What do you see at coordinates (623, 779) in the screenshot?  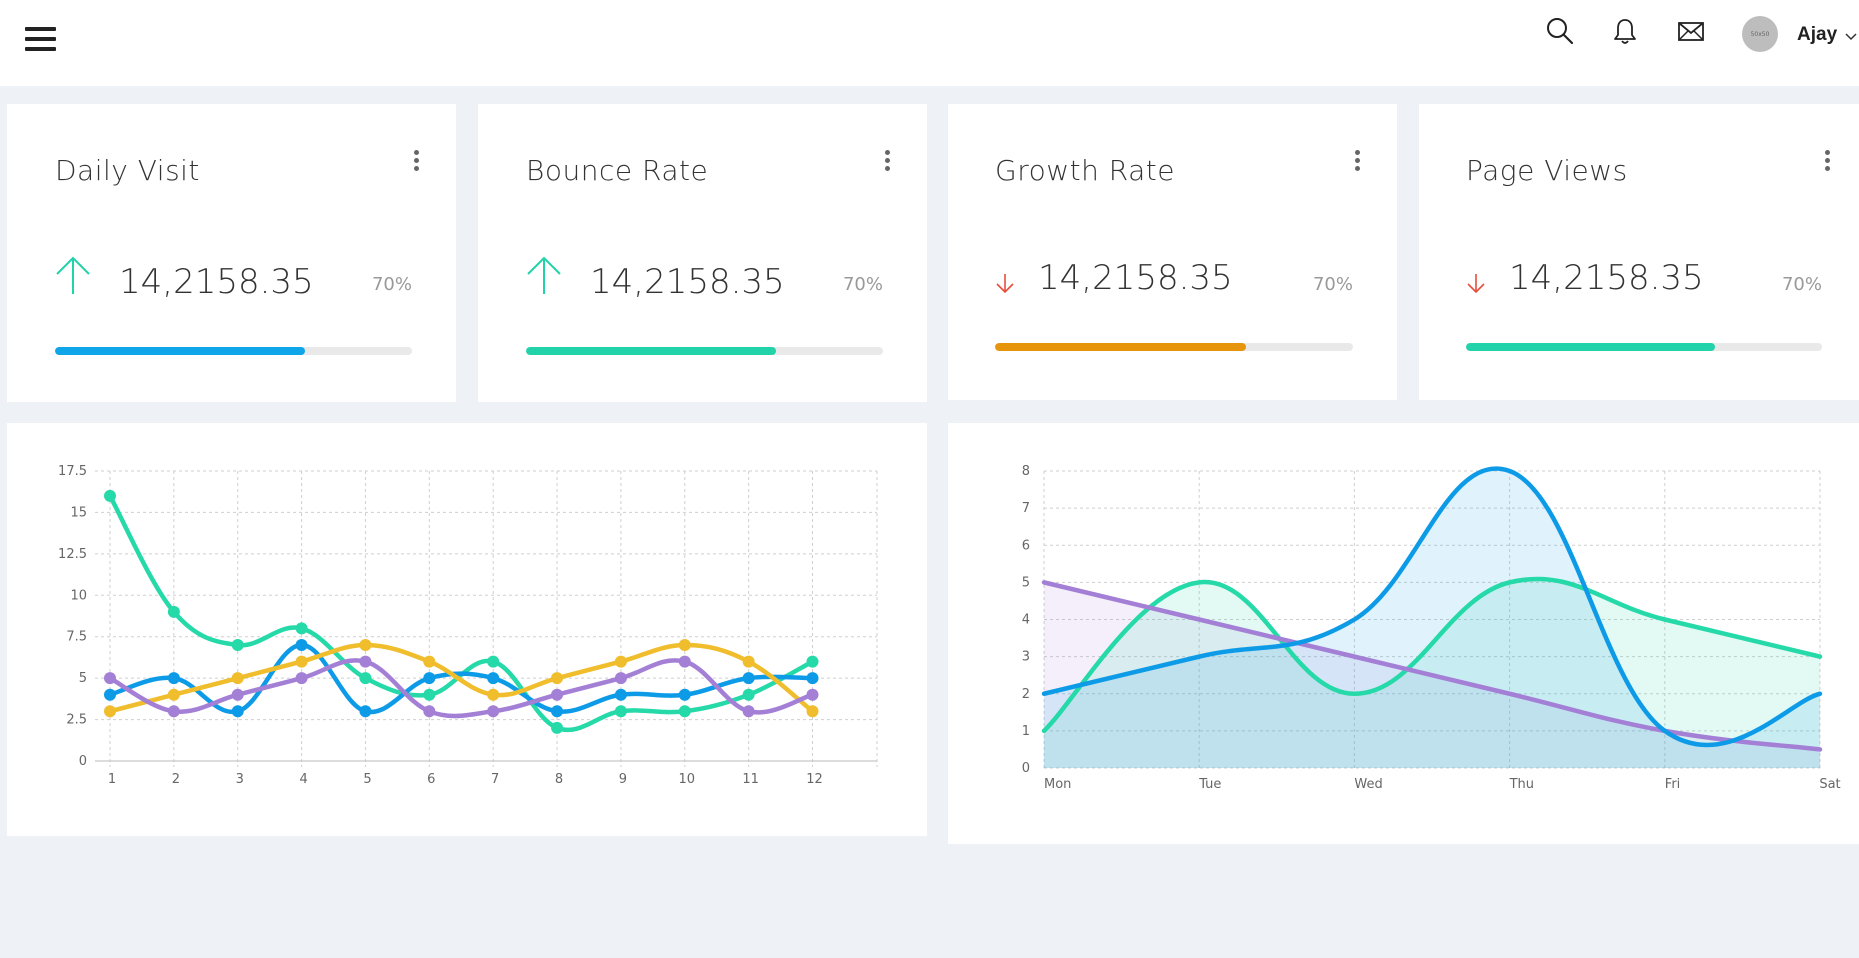 I see `x-tick-label: 9` at bounding box center [623, 779].